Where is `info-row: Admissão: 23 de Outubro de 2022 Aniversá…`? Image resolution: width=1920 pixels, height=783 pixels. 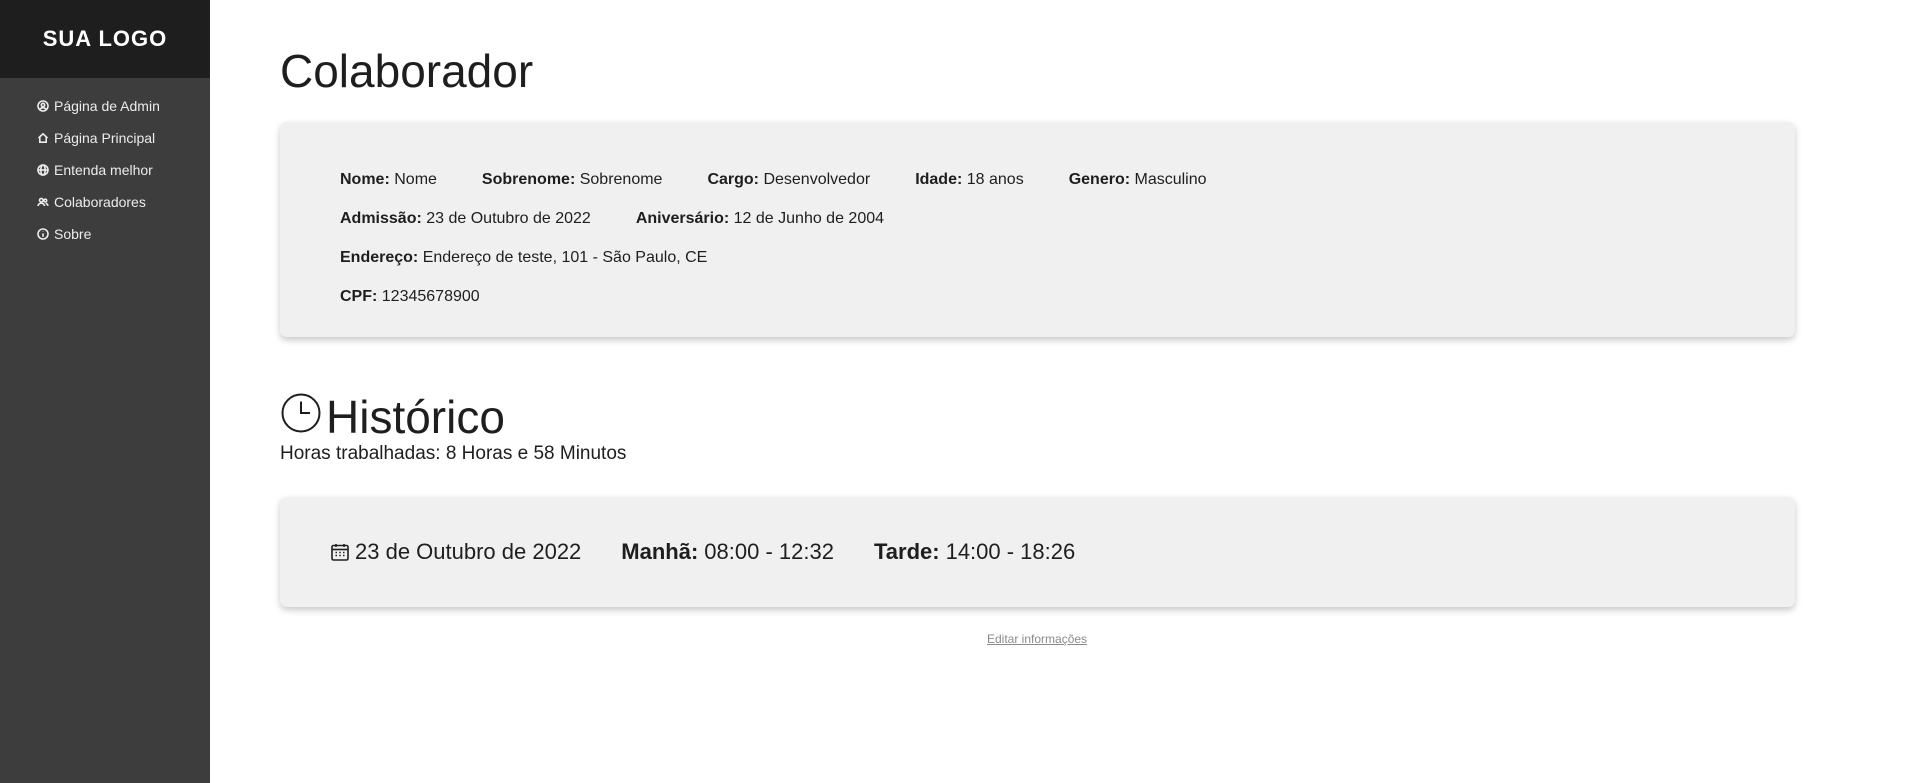 info-row: Admissão: 23 de Outubro de 2022 Aniversá… is located at coordinates (1067, 218).